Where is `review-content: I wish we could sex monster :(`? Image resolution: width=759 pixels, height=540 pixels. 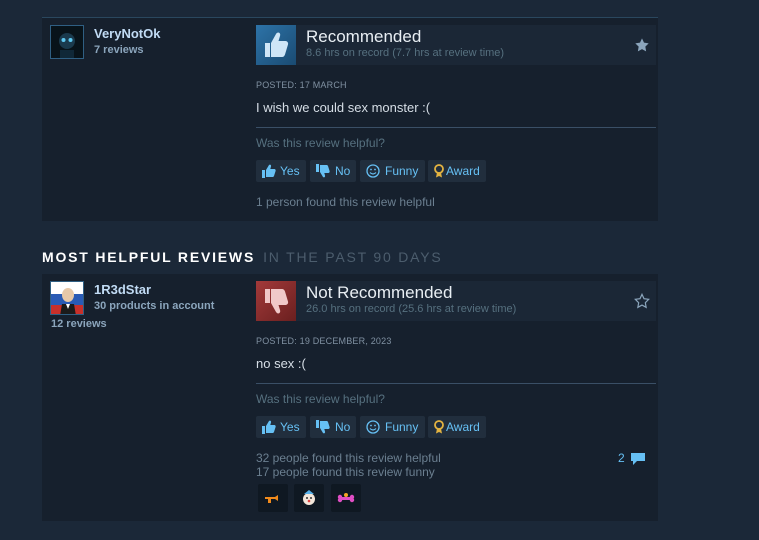 review-content: I wish we could sex monster :( is located at coordinates (343, 107).